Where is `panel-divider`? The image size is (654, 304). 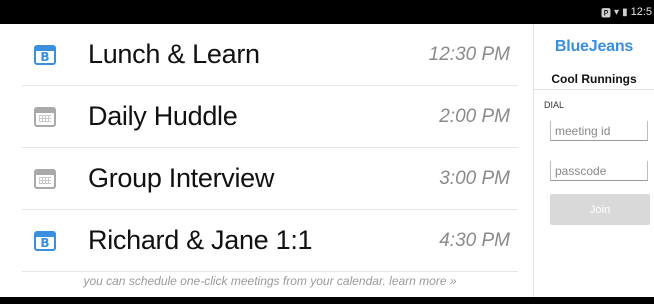
panel-divider is located at coordinates (594, 89).